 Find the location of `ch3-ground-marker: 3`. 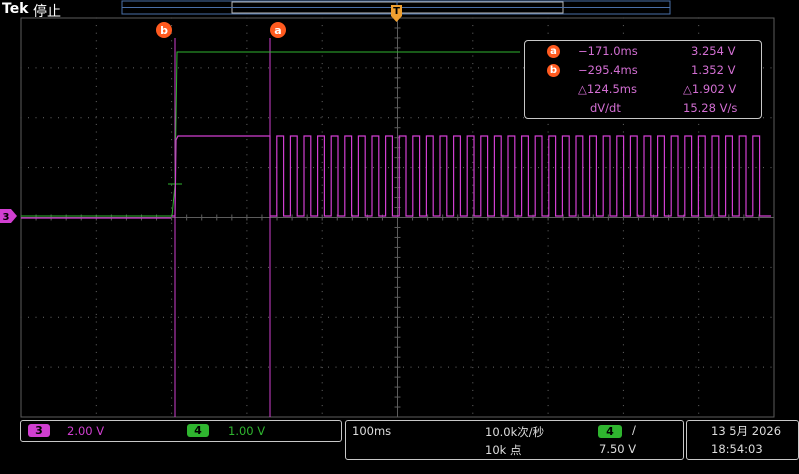

ch3-ground-marker: 3 is located at coordinates (8, 216).